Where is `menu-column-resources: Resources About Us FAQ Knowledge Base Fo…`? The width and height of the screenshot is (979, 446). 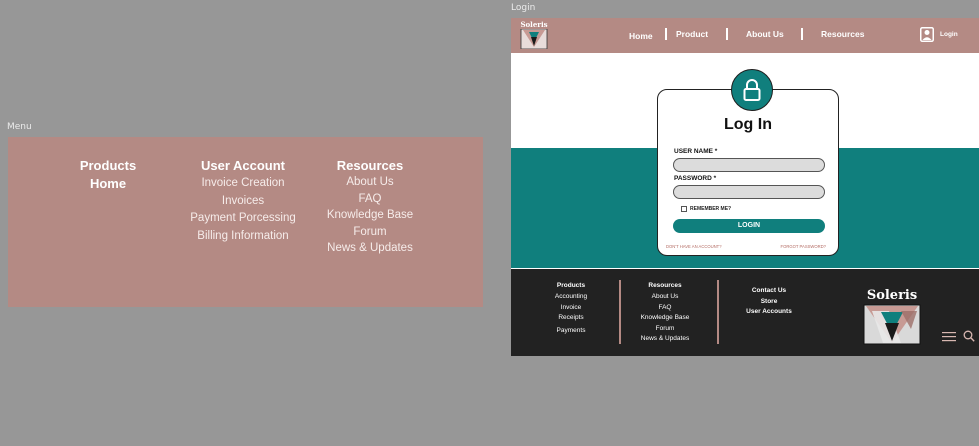
menu-column-resources: Resources About Us FAQ Knowledge Base Fo… is located at coordinates (370, 207).